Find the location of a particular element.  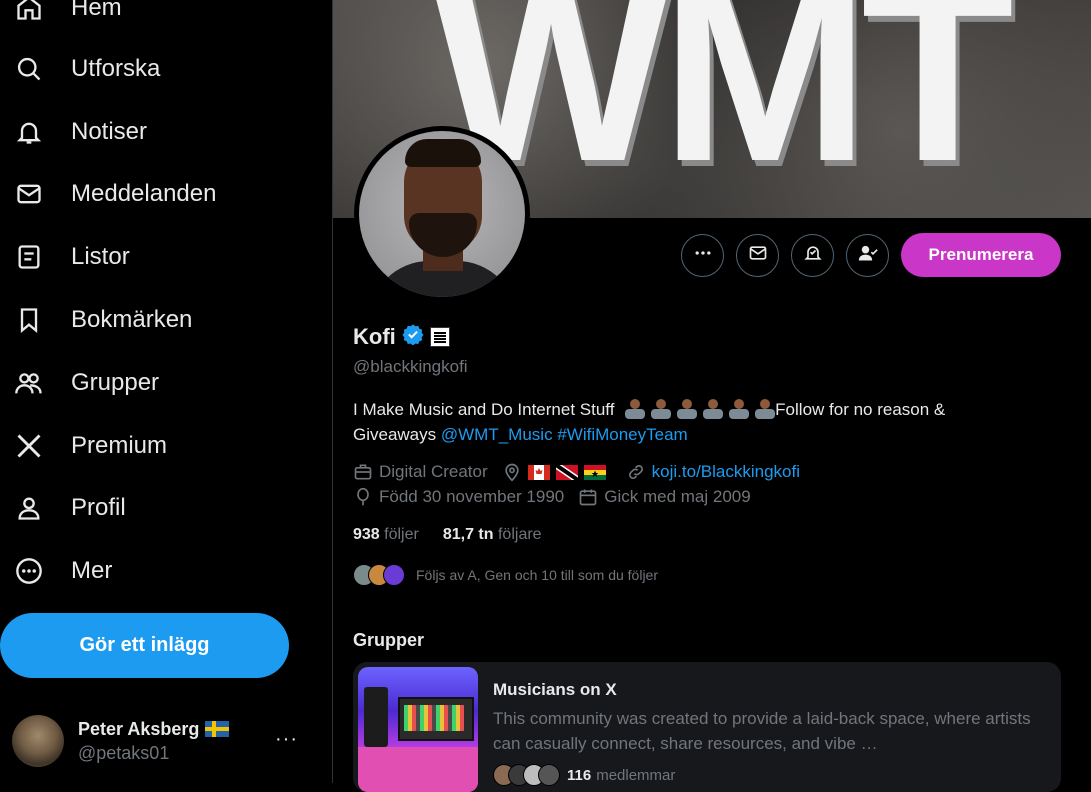

sidebar-item-lists: Listor is located at coordinates (72, 257).